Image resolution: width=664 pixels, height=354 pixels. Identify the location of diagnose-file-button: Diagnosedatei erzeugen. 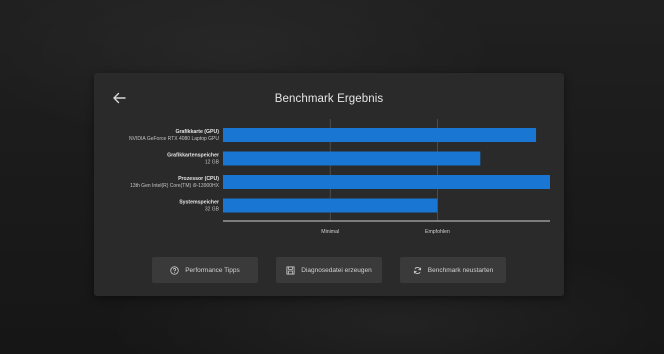
(329, 270).